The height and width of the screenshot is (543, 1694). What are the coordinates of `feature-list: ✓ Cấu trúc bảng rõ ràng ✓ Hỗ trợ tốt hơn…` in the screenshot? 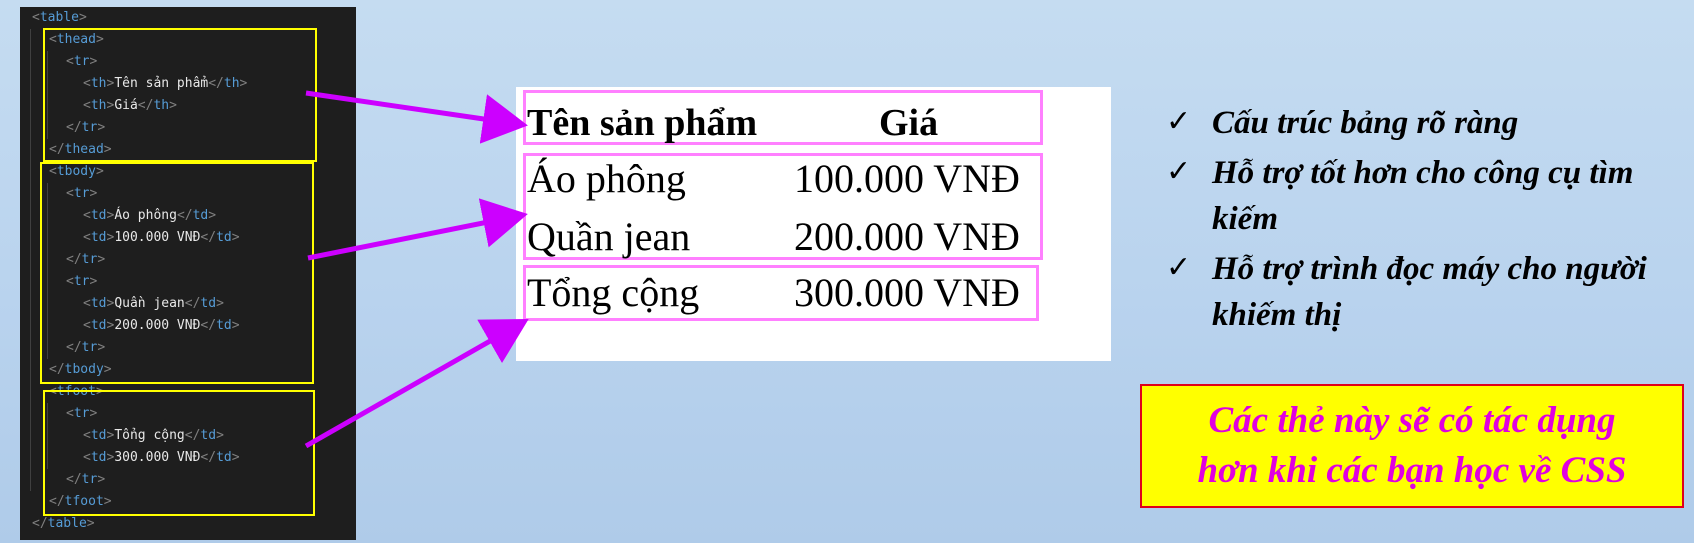 It's located at (1430, 221).